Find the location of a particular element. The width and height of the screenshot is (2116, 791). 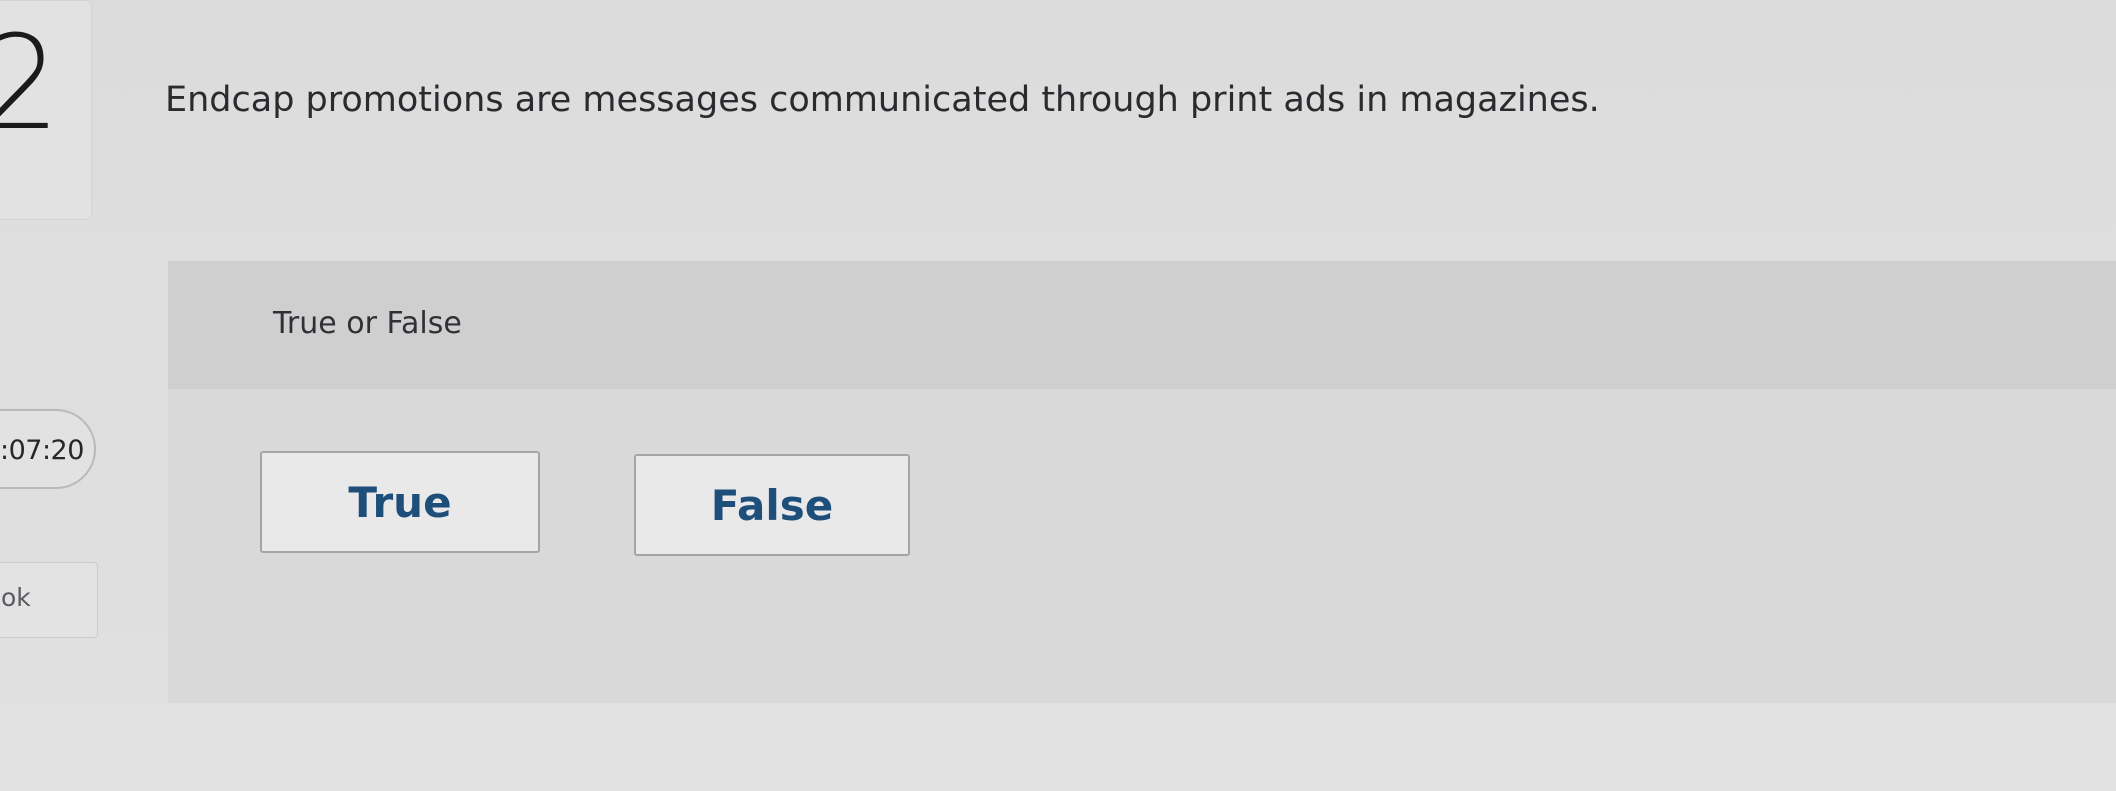

ebook-label: ok is located at coordinates (16, 597).